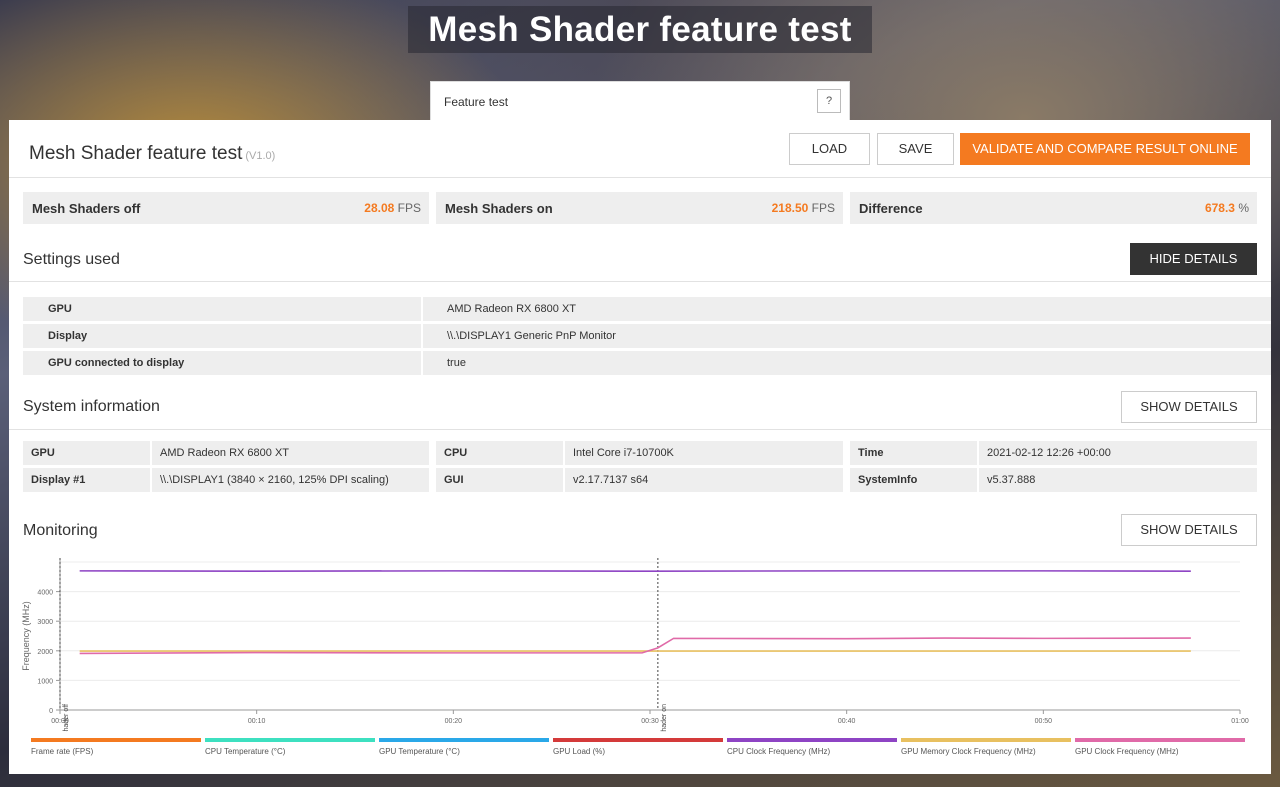 This screenshot has width=1280, height=787. Describe the element at coordinates (226, 208) in the screenshot. I see `score-mesh-off: Mesh Shaders off 28.08 FPS` at that location.